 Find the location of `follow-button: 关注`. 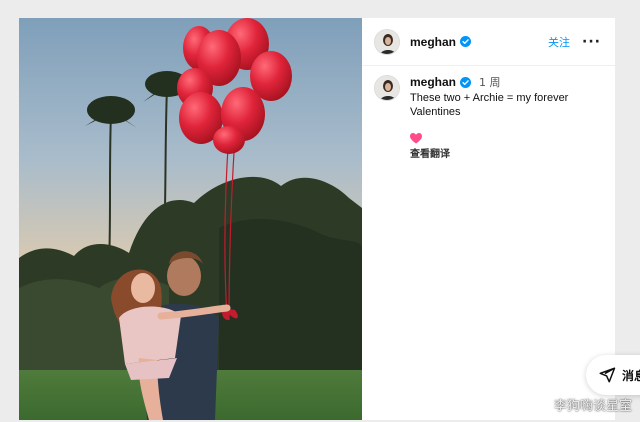

follow-button: 关注 is located at coordinates (559, 42).